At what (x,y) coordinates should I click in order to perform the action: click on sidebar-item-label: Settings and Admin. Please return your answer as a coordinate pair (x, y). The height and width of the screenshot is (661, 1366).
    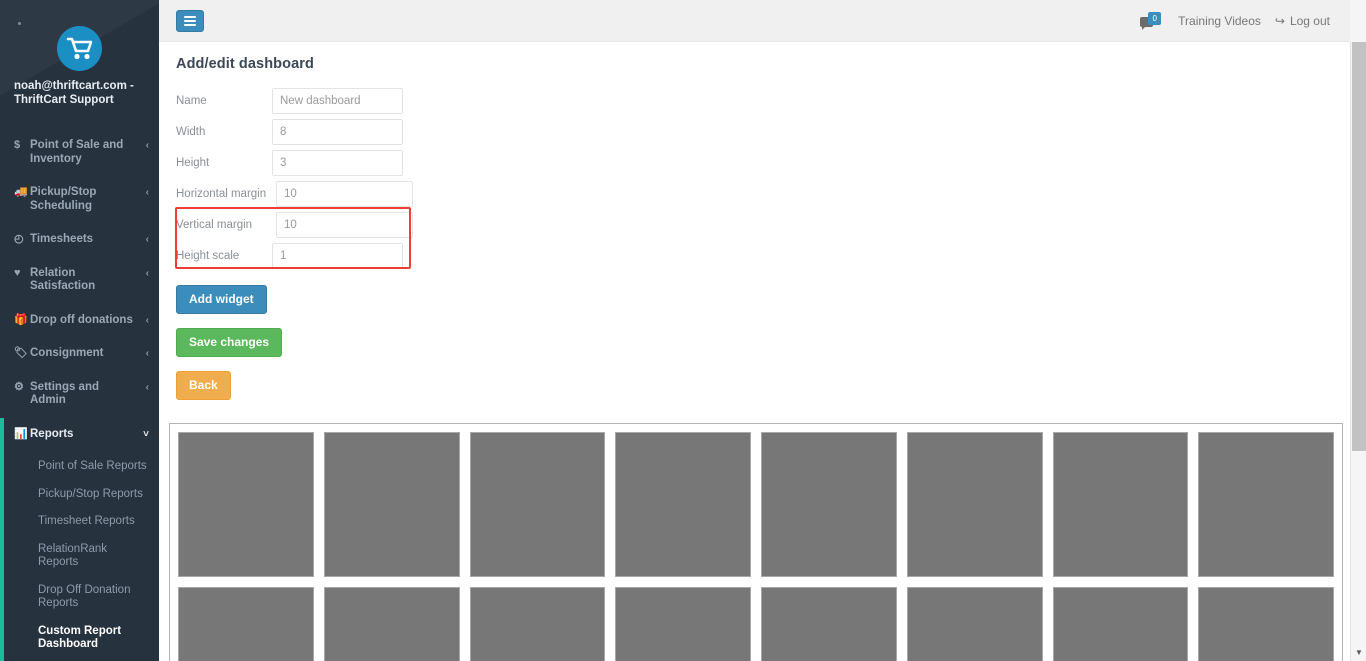
    Looking at the image, I should click on (65, 393).